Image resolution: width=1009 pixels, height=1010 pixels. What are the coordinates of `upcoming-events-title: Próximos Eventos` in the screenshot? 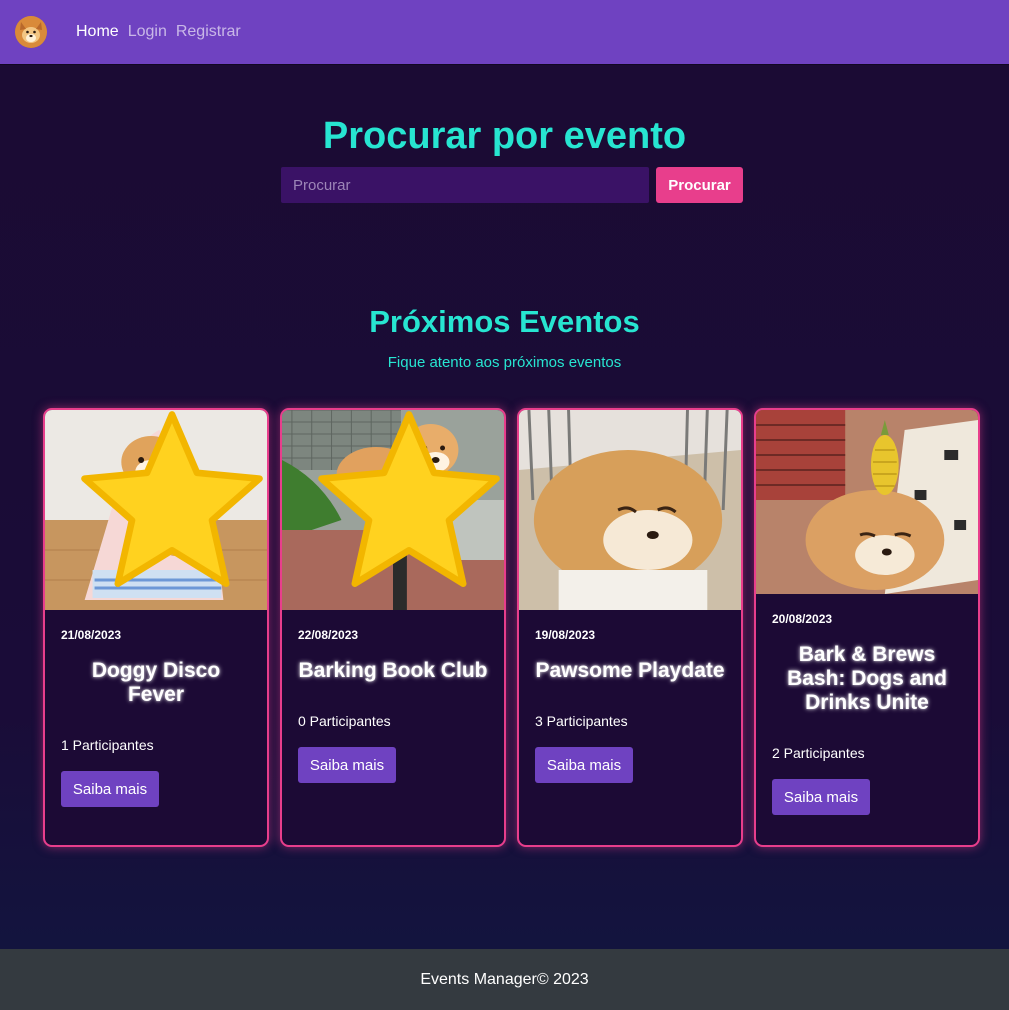 It's located at (504, 321).